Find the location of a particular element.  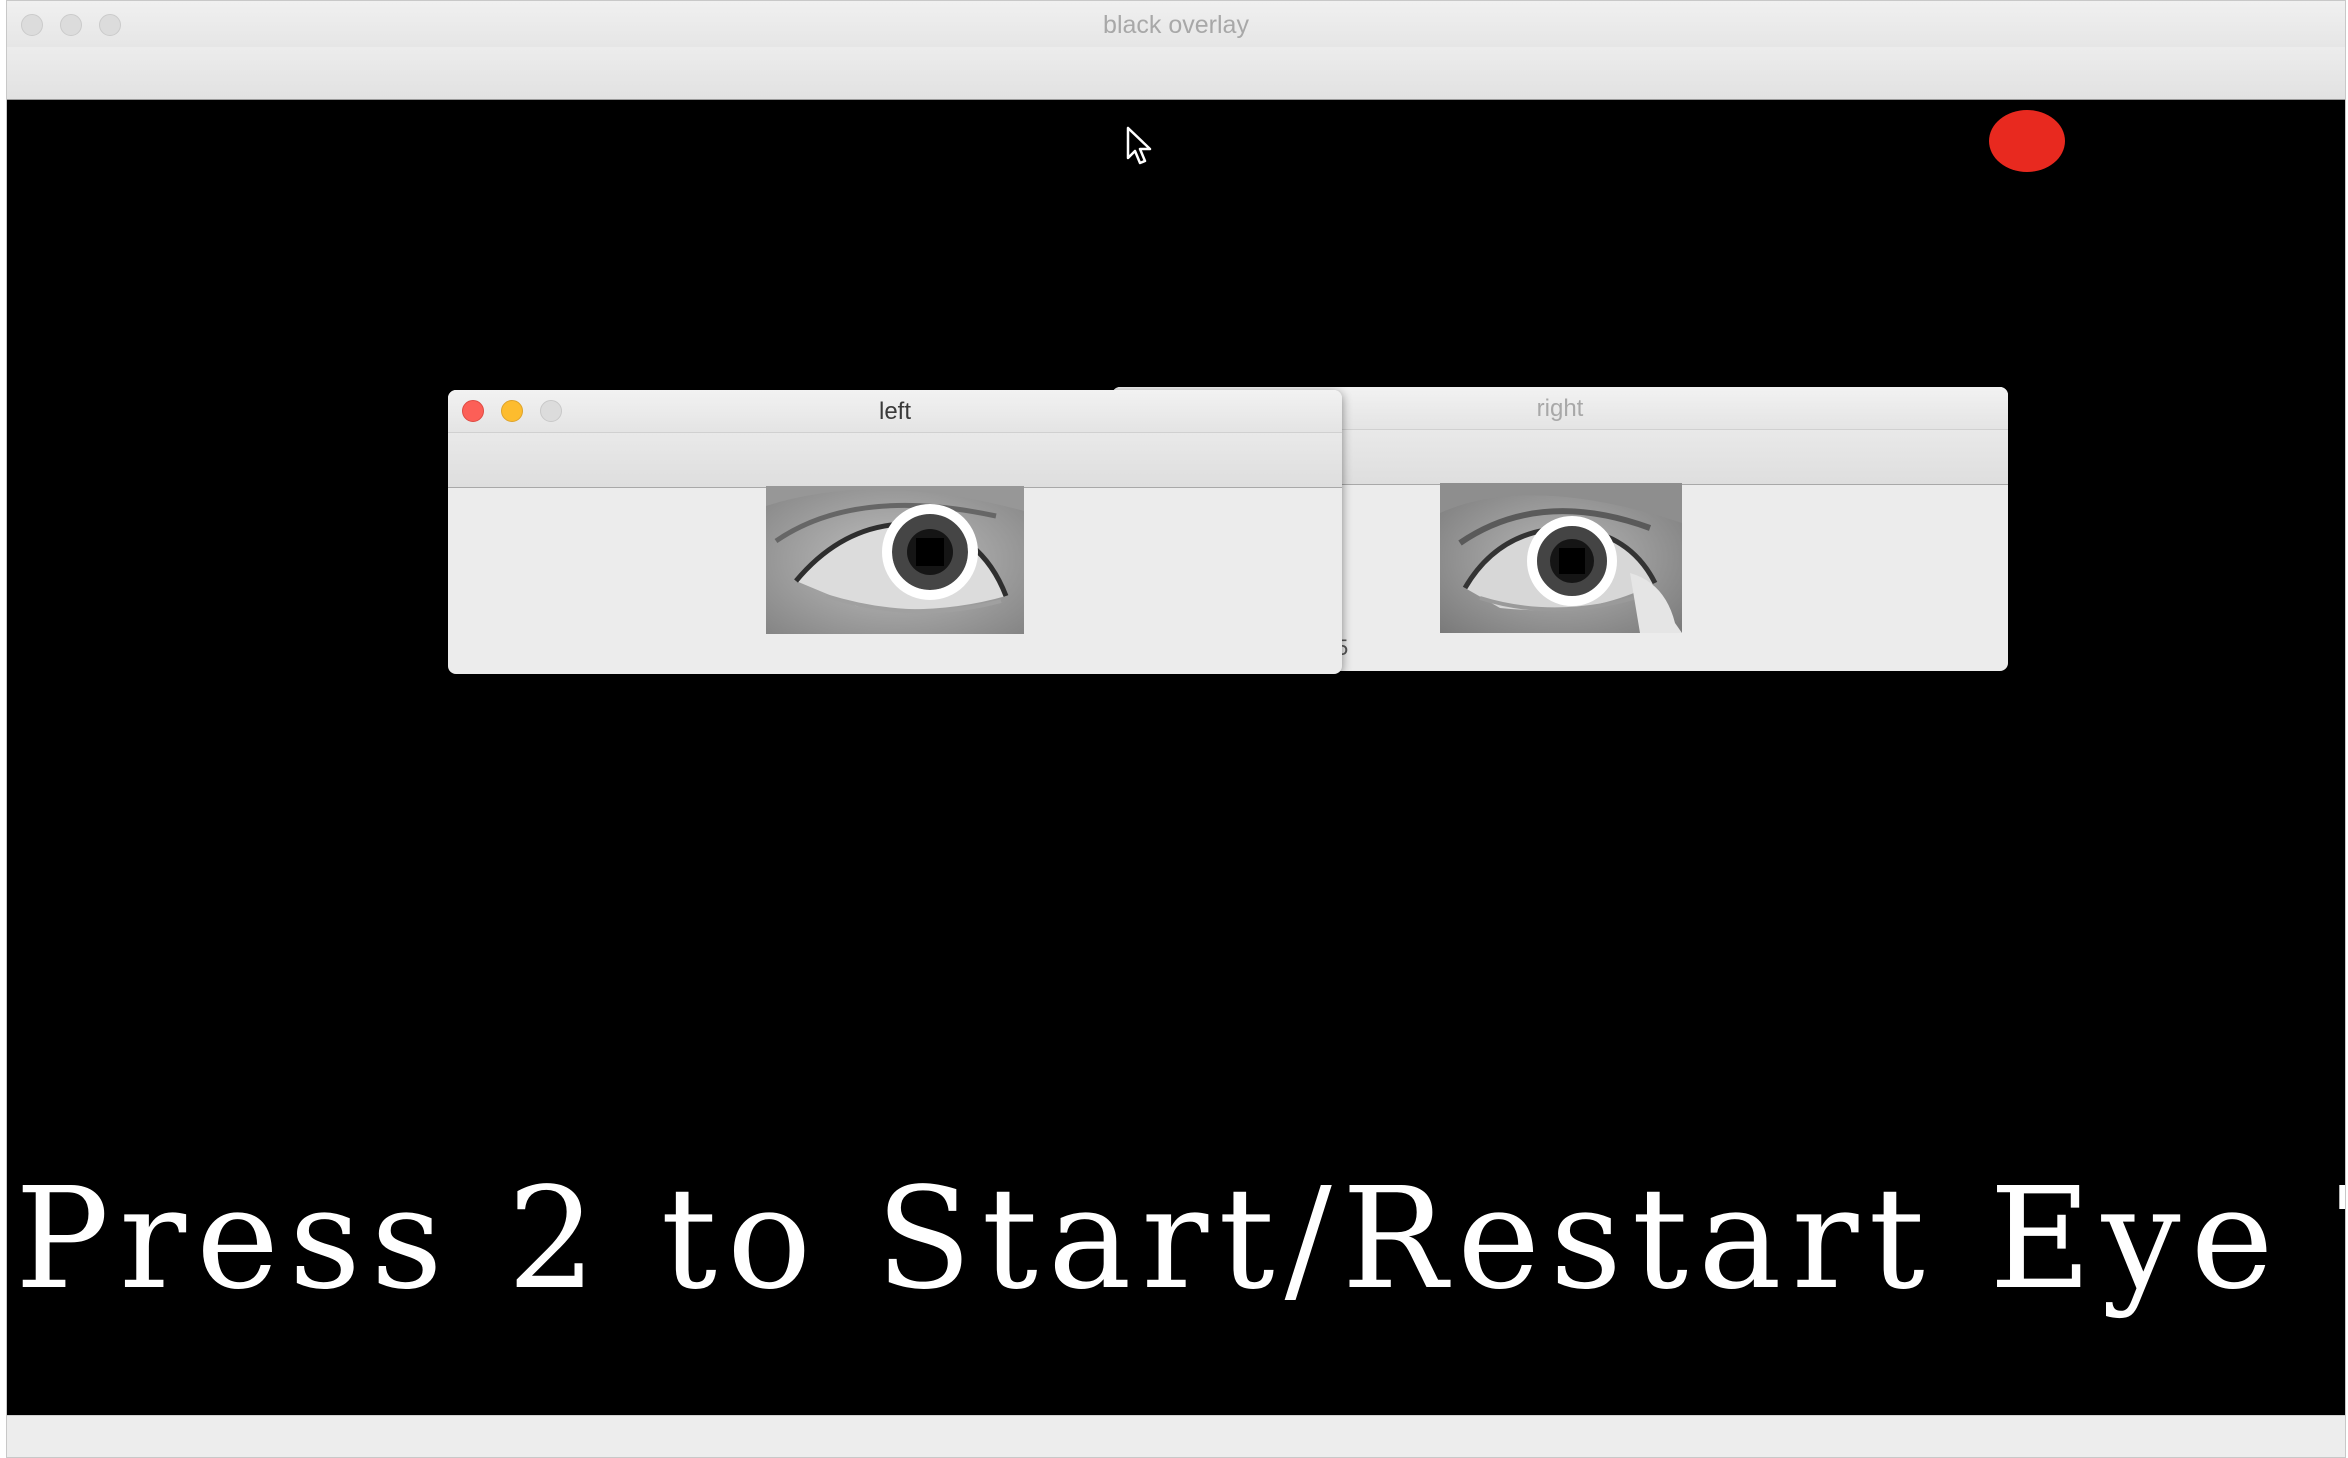

left-window-toolbar is located at coordinates (895, 460).